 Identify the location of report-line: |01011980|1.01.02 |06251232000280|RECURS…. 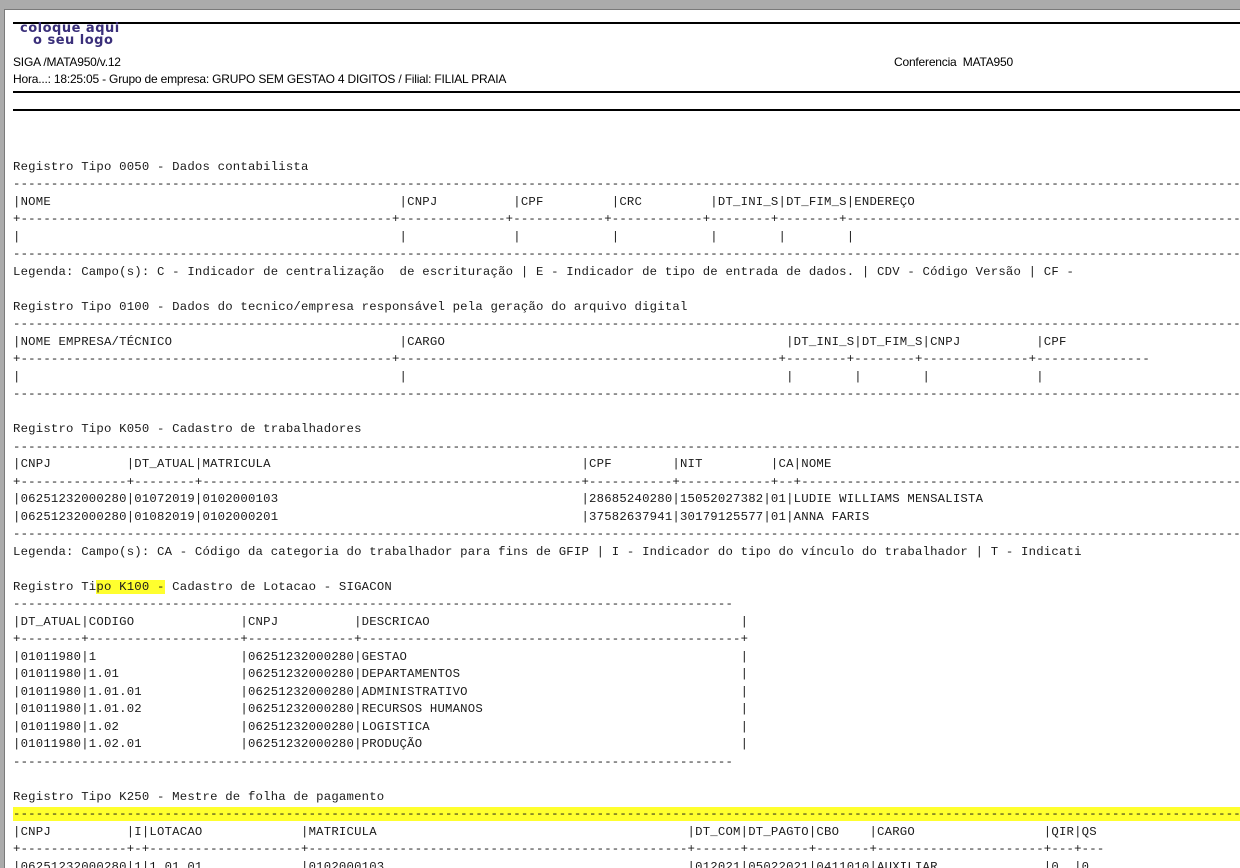
(626, 710).